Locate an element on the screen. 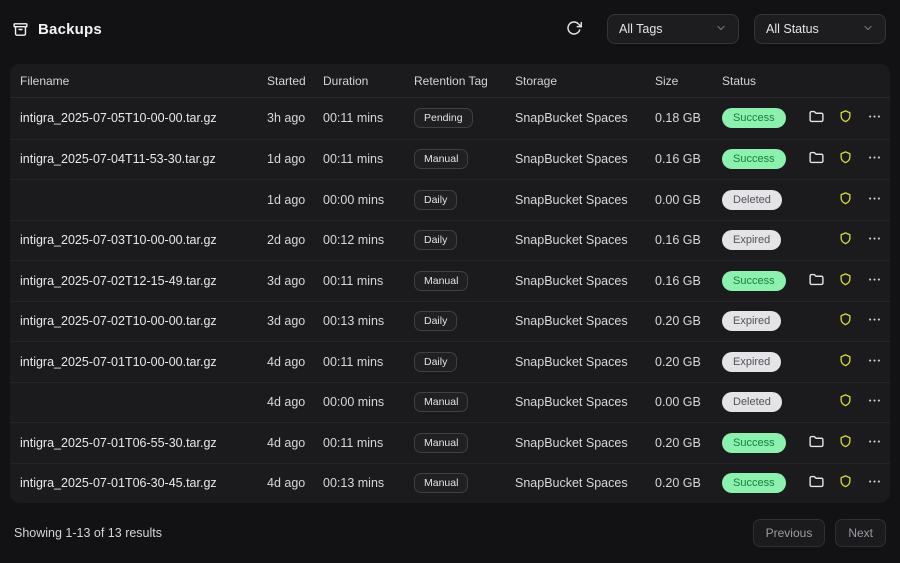 Image resolution: width=900 pixels, height=563 pixels. refresh-button is located at coordinates (574, 29).